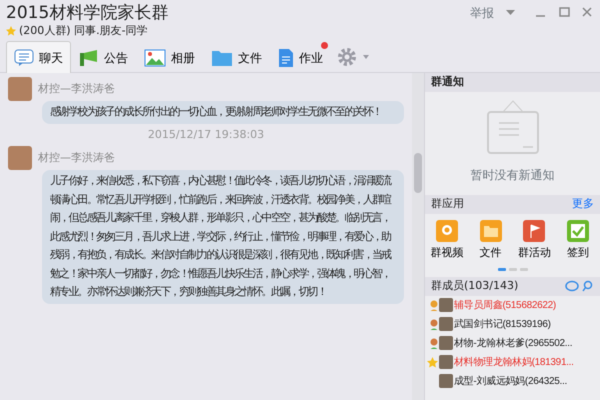  What do you see at coordinates (447, 204) in the screenshot?
I see `section-title: 群应用` at bounding box center [447, 204].